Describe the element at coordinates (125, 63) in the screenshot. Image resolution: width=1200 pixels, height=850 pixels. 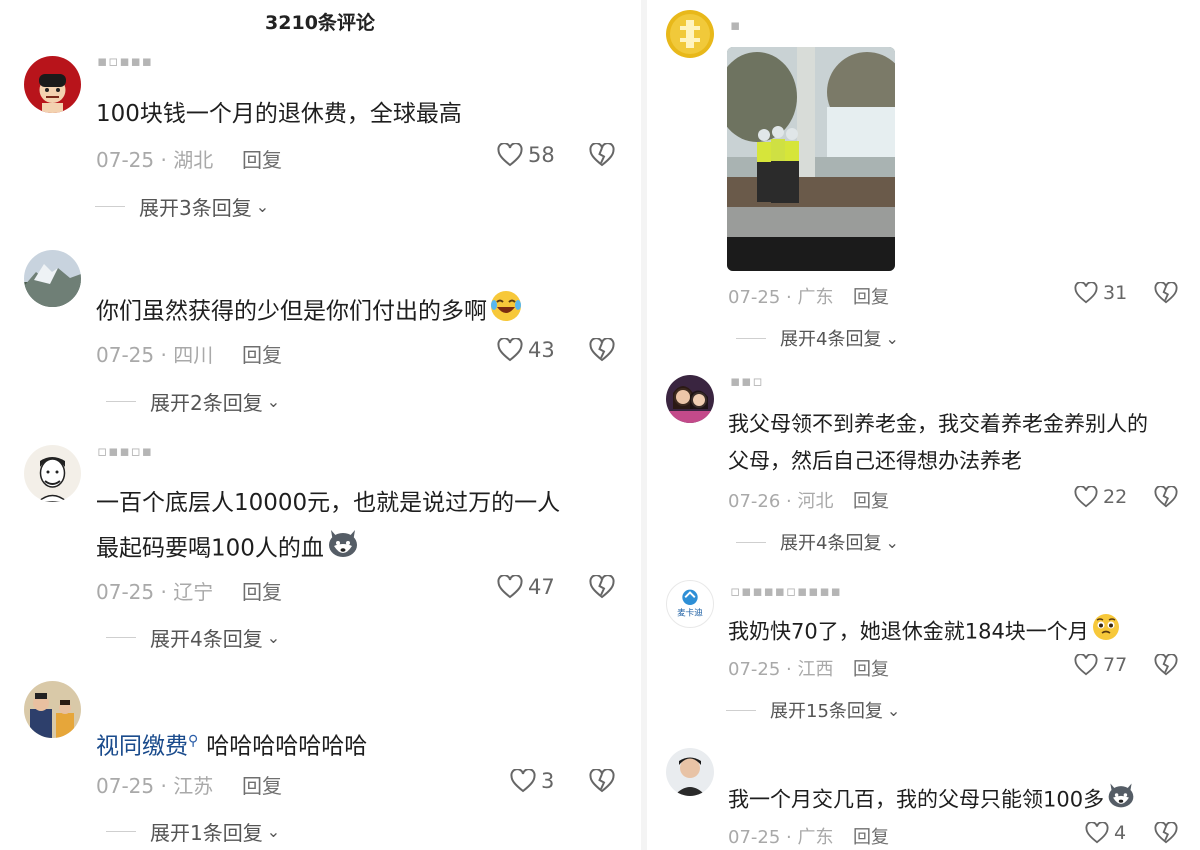
I see `username-cut: ▪▫▪▪▪` at that location.